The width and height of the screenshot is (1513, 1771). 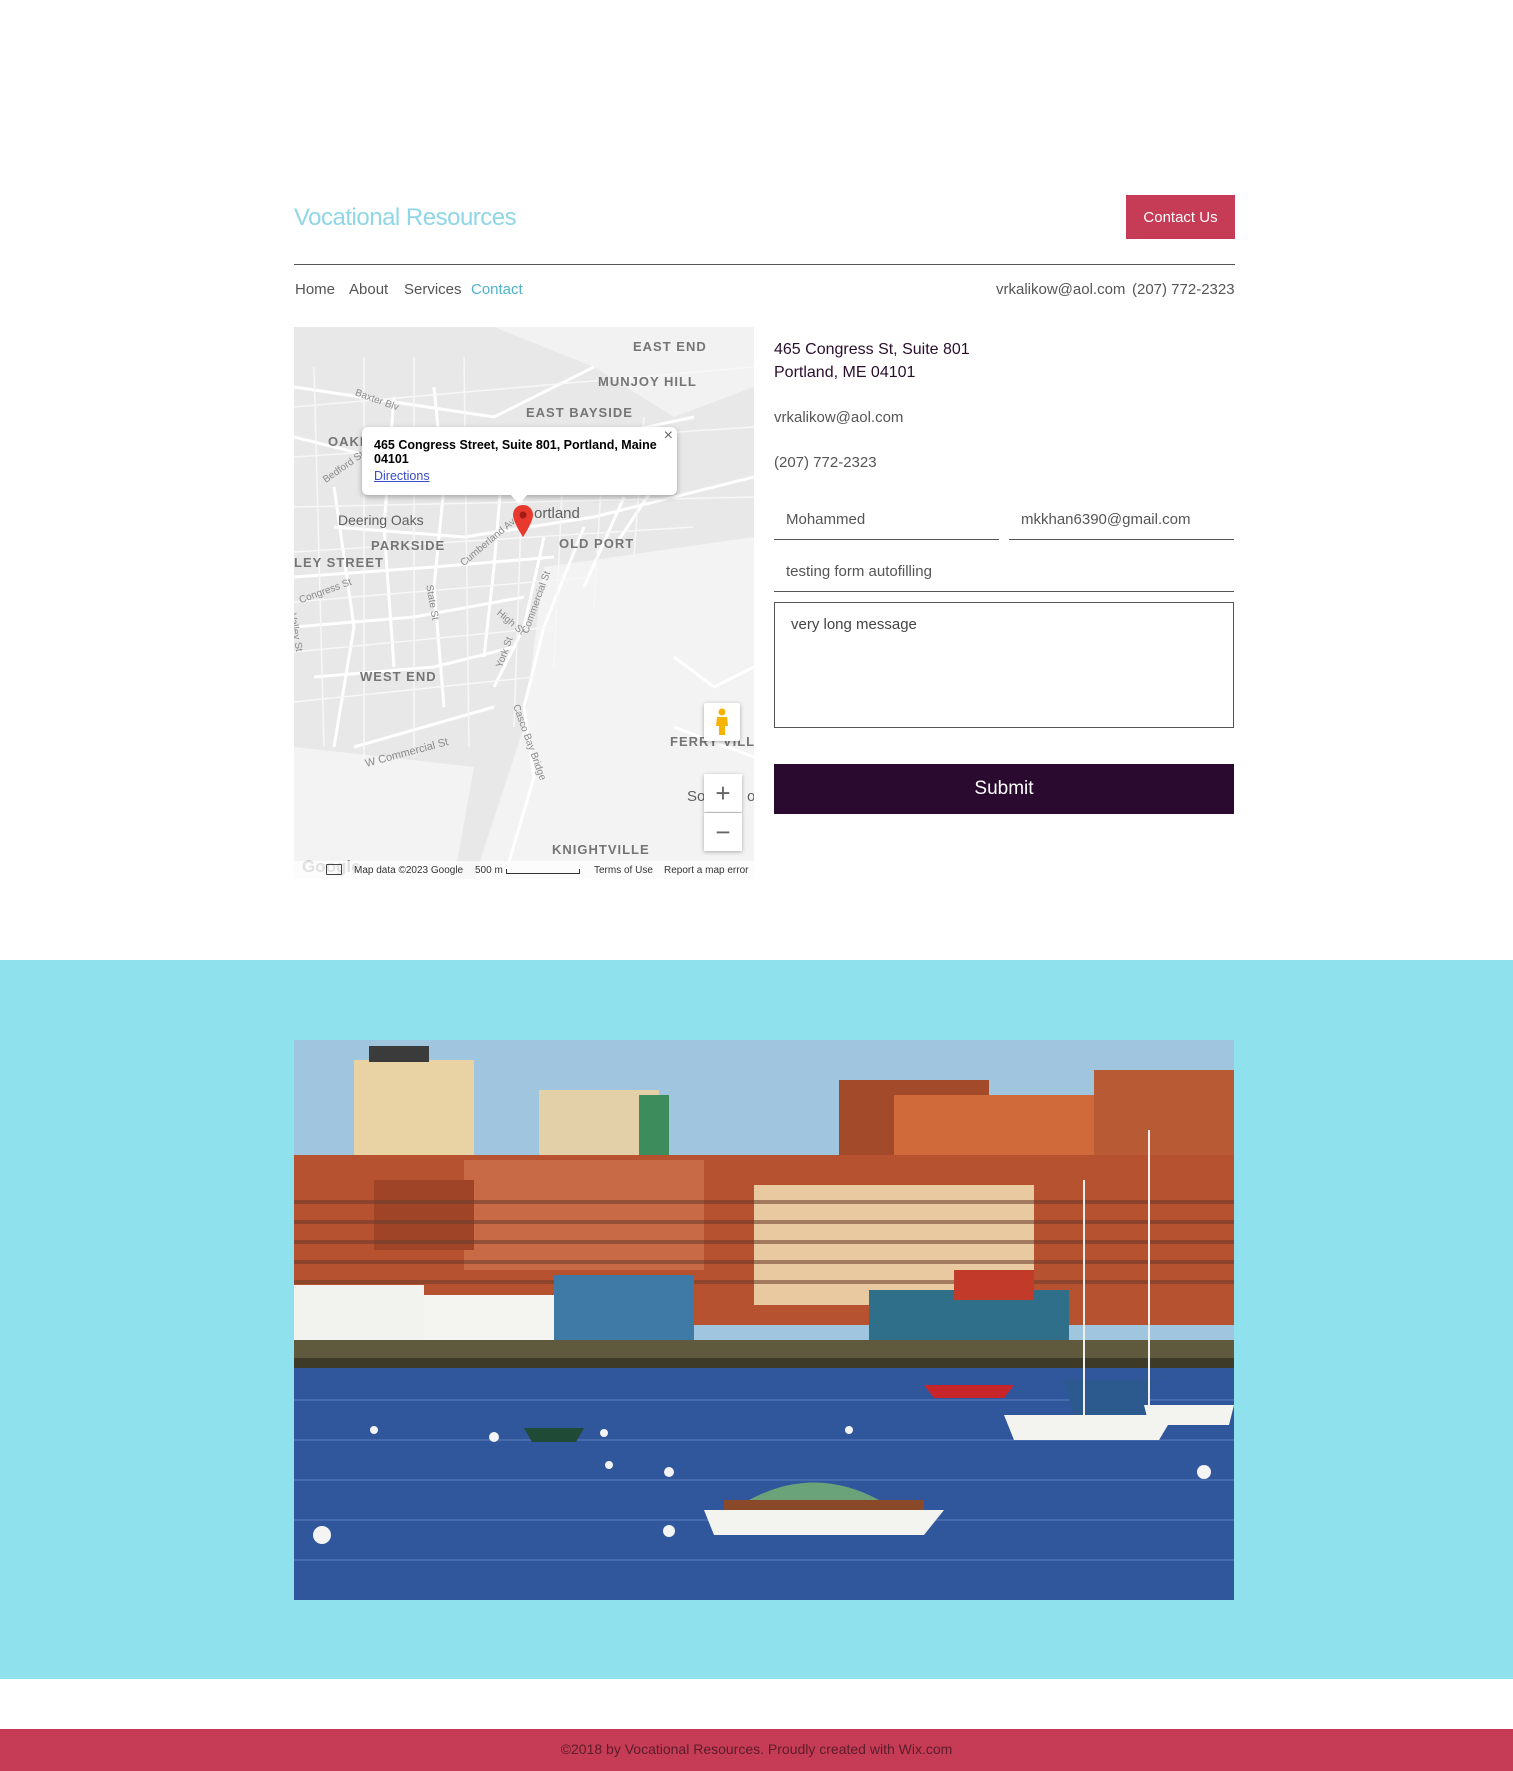 I want to click on close-icon: ×, so click(x=668, y=436).